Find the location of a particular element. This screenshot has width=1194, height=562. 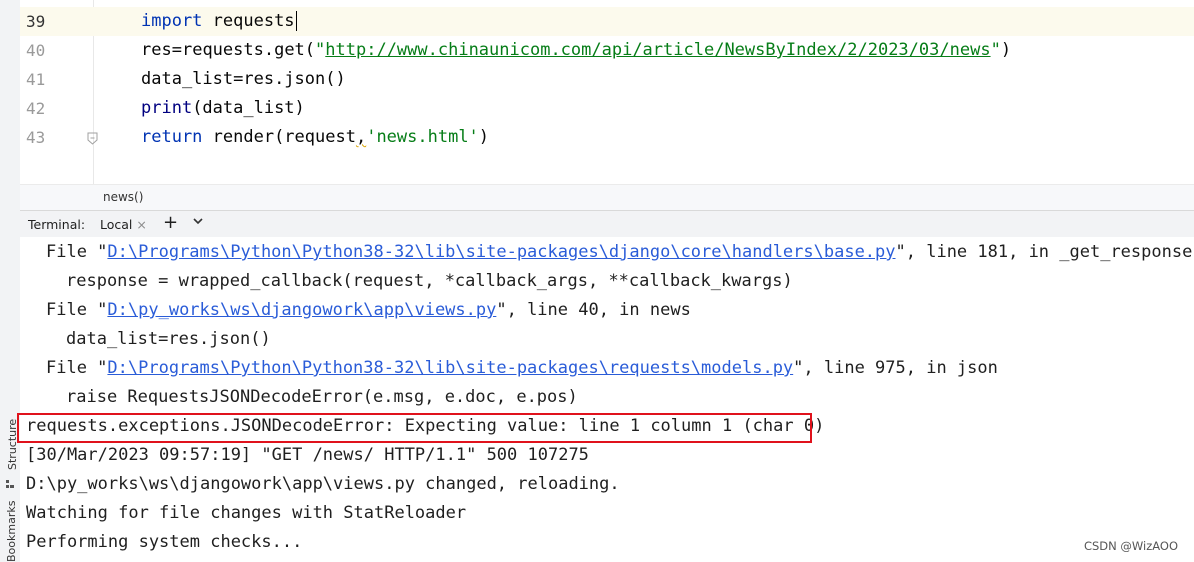

code-token: = is located at coordinates (176, 50).